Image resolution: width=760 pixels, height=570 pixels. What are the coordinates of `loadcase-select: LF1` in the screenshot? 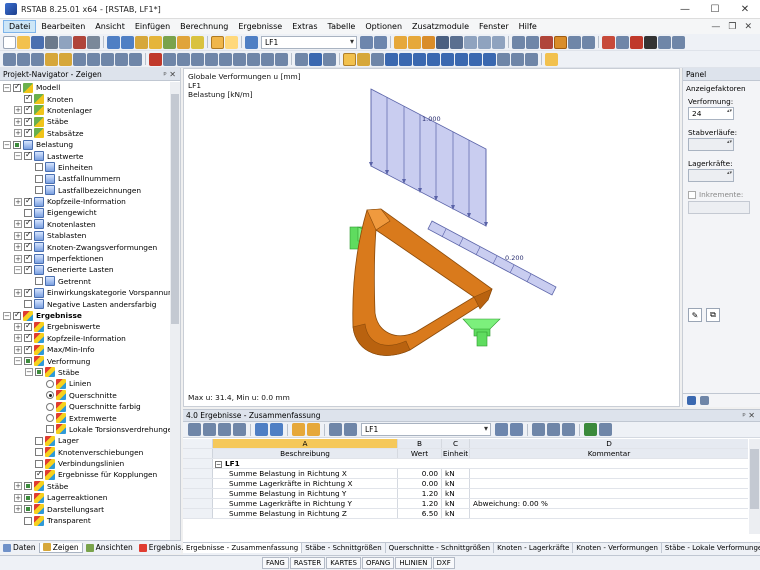 It's located at (309, 42).